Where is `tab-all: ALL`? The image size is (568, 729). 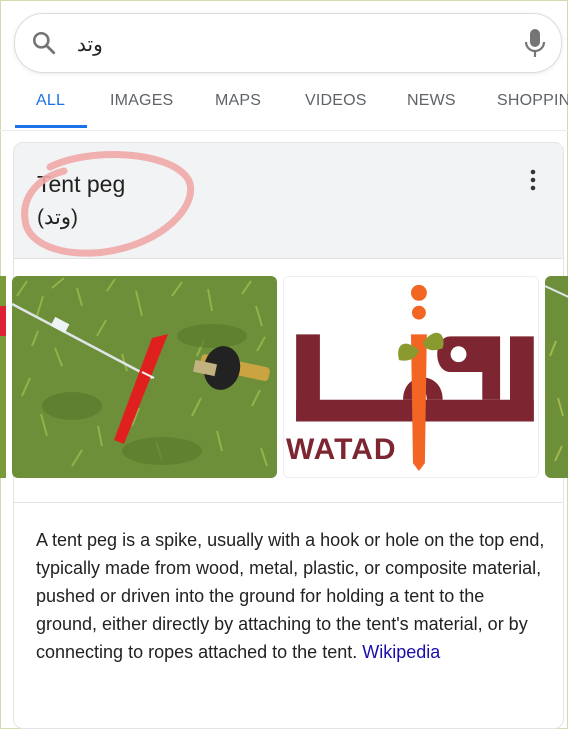 tab-all: ALL is located at coordinates (50, 101).